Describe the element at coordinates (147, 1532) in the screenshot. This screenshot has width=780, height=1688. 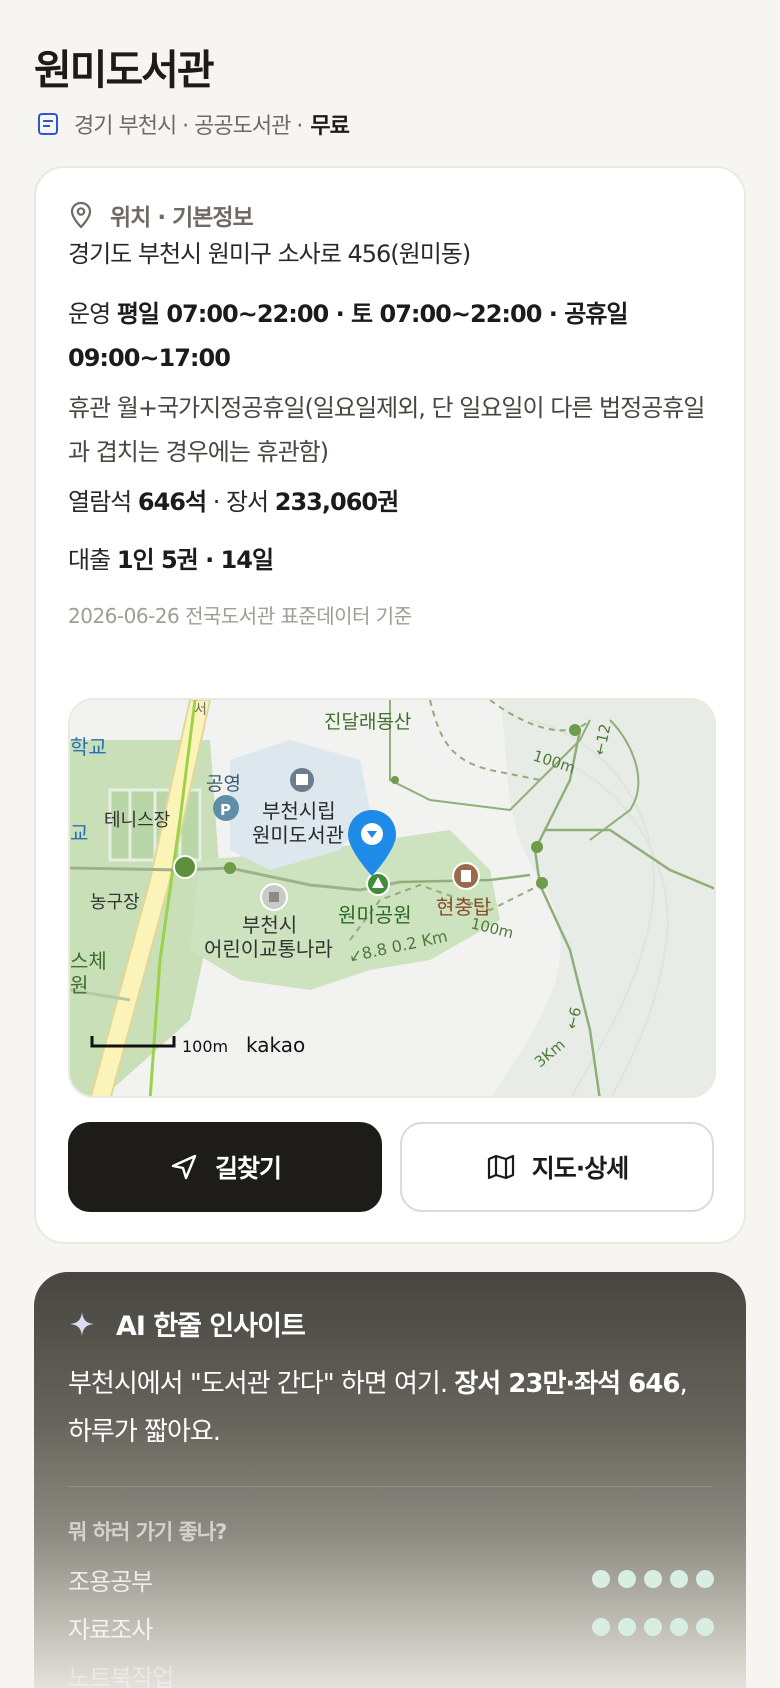
I see `activity-question: 뭐 하러 가기 좋나?` at that location.